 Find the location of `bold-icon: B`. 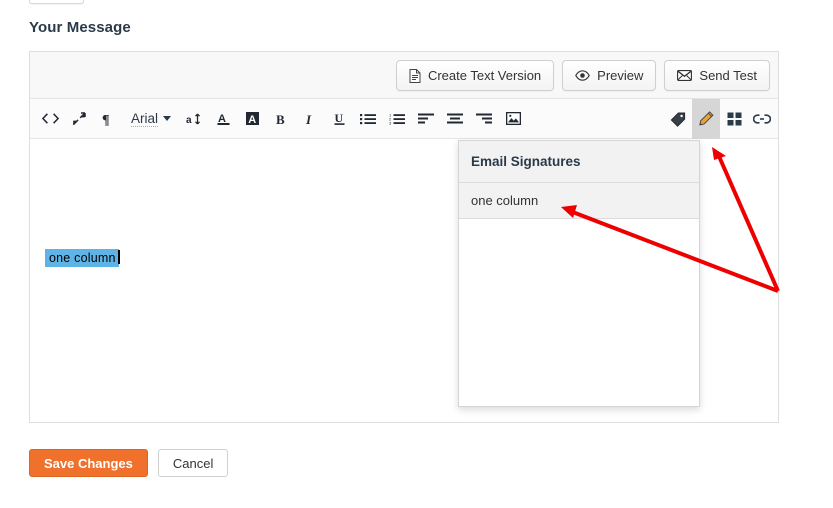

bold-icon: B is located at coordinates (281, 119).